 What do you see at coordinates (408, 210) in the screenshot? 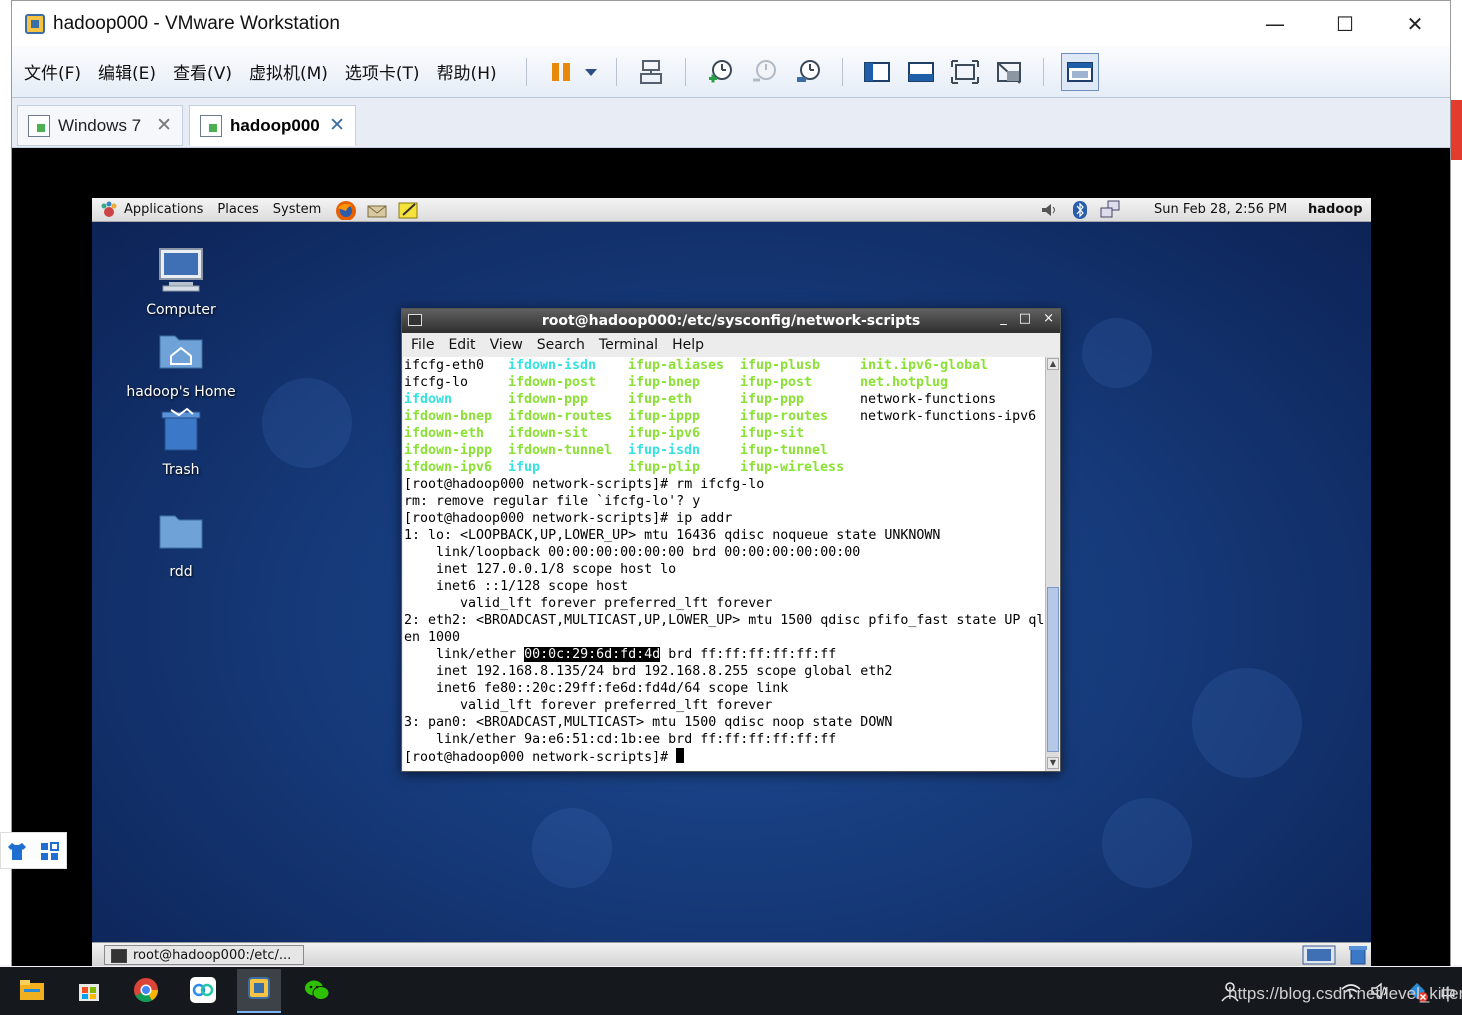
I see `text-editor-icon` at bounding box center [408, 210].